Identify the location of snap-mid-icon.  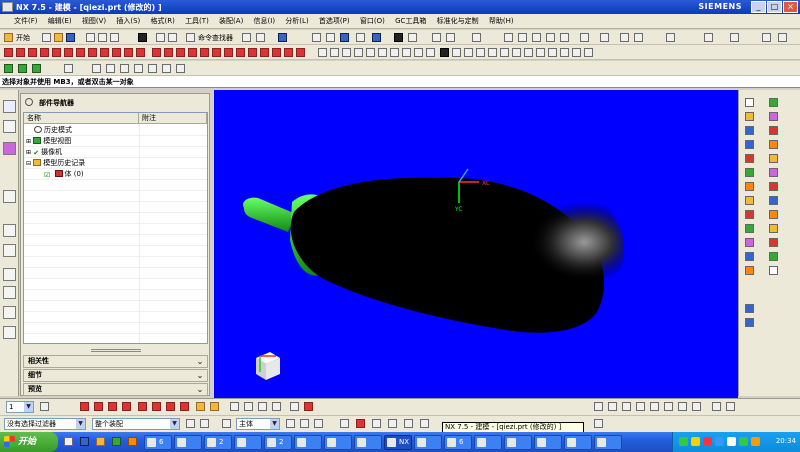
(304, 423).